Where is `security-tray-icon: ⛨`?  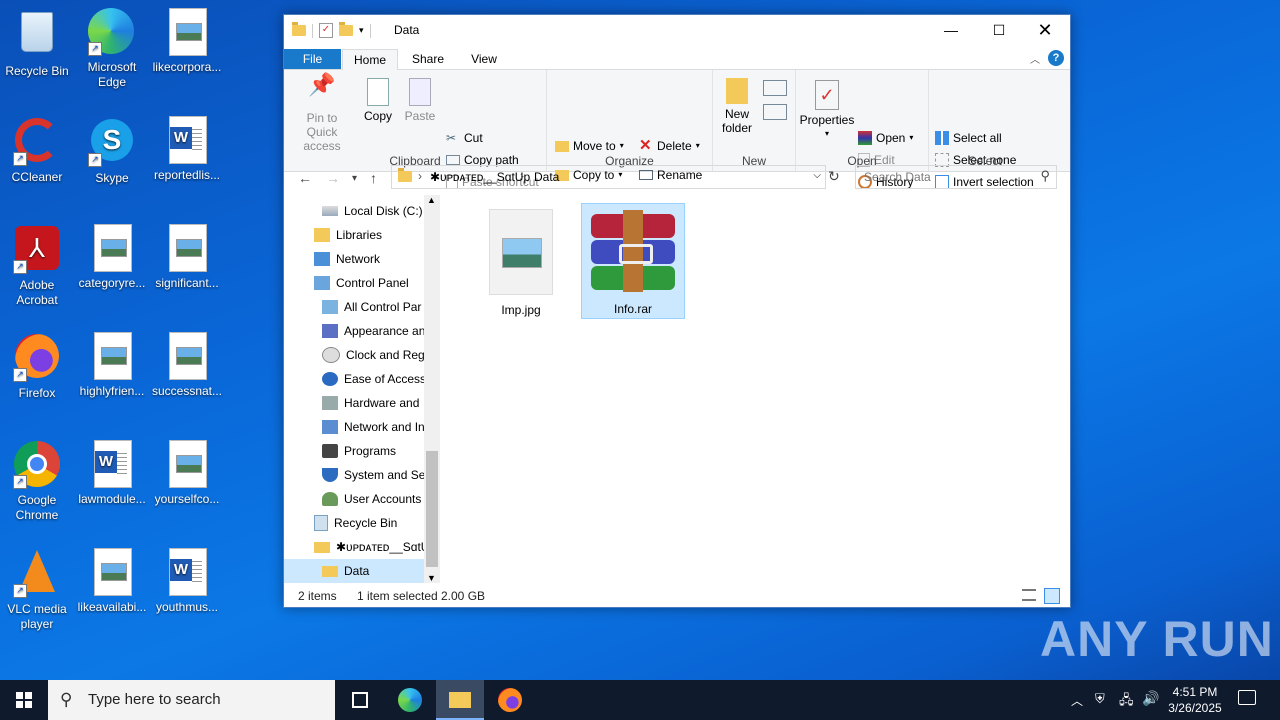 security-tray-icon: ⛨ is located at coordinates (1100, 699).